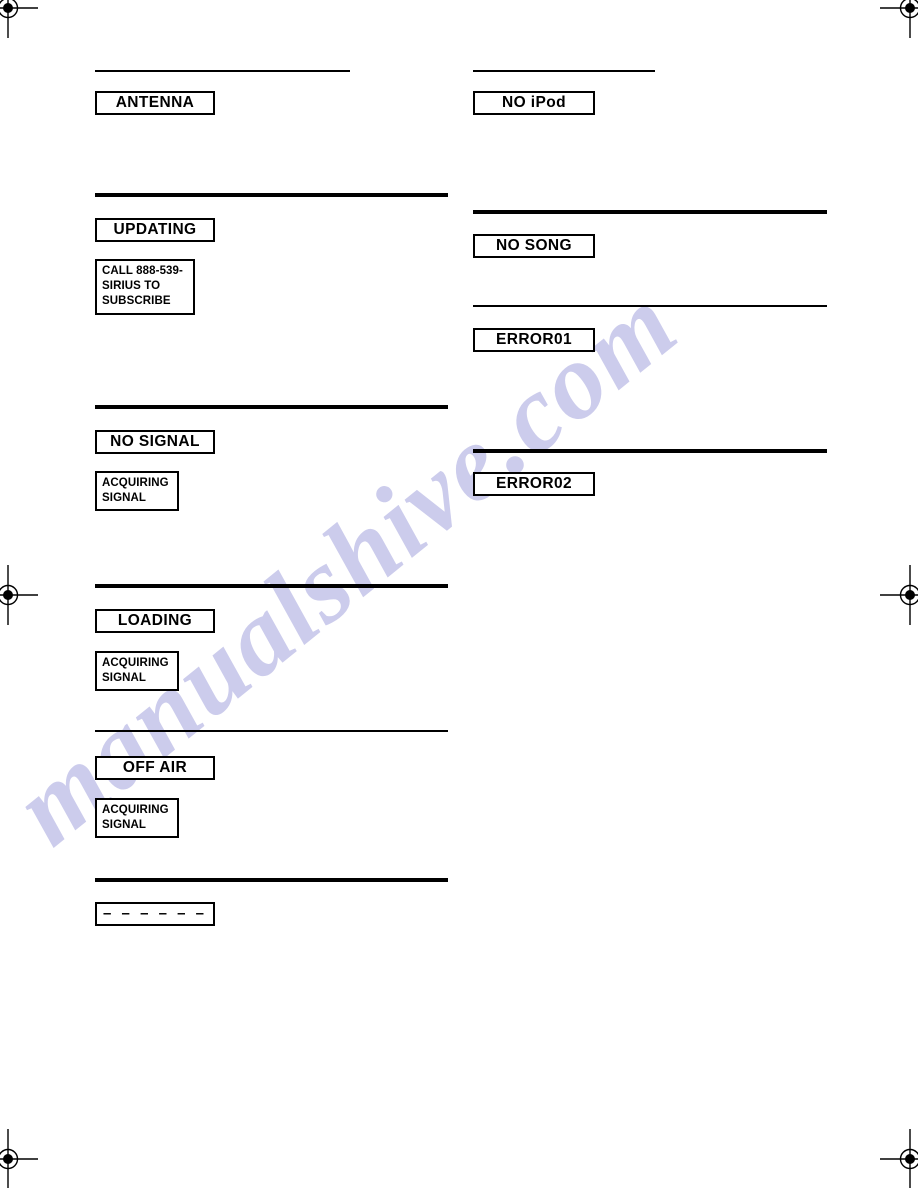  I want to click on section-divider-error02, so click(650, 451).